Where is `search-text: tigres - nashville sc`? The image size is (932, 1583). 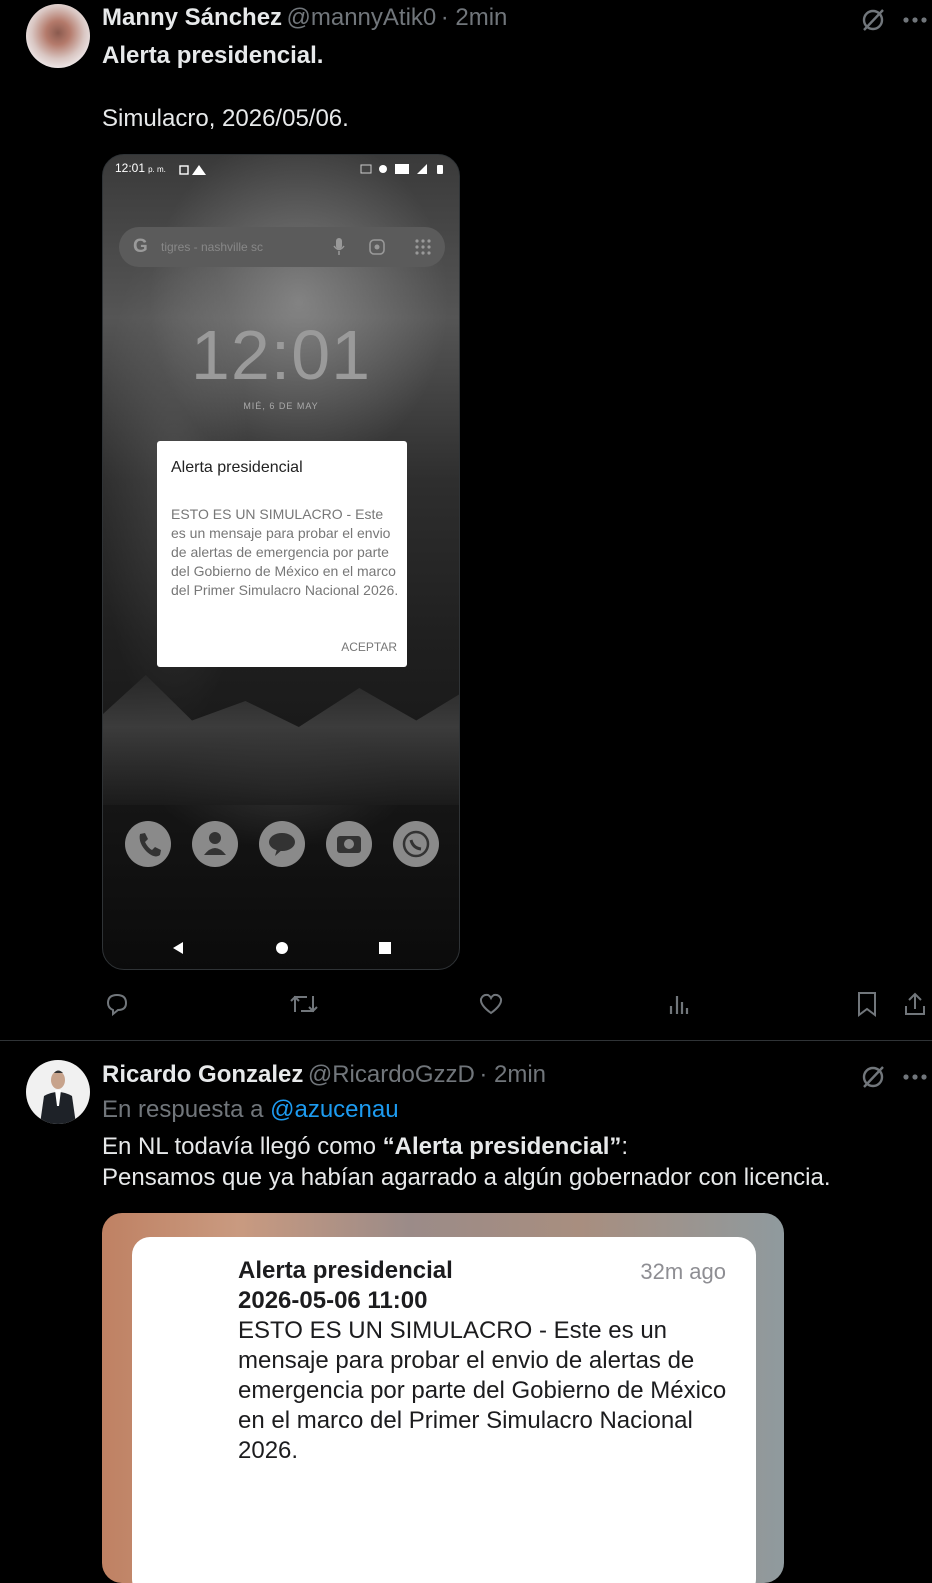 search-text: tigres - nashville sc is located at coordinates (212, 247).